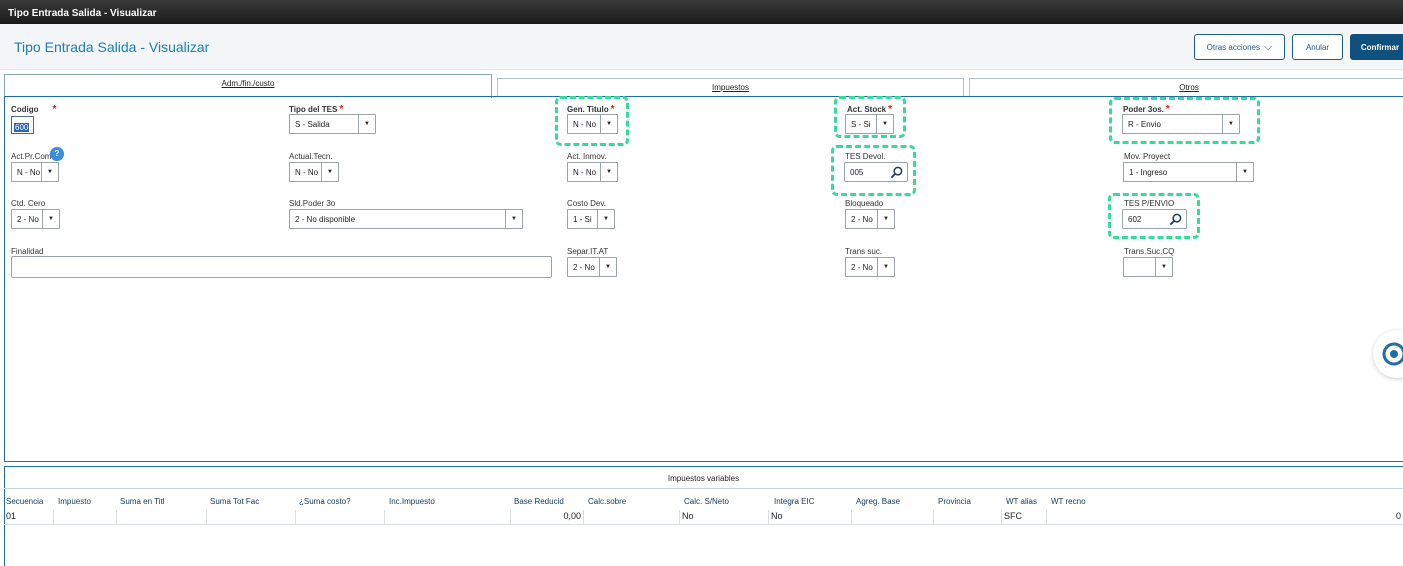 This screenshot has height=566, width=1403. I want to click on column-header: Base Reducid, so click(539, 501).